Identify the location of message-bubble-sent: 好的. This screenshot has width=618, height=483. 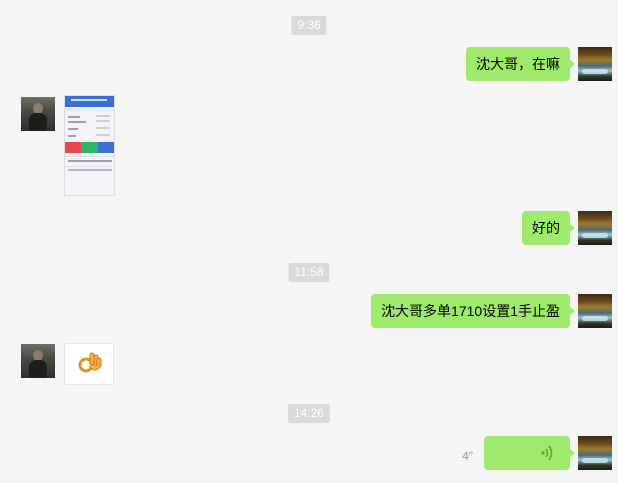
(548, 228).